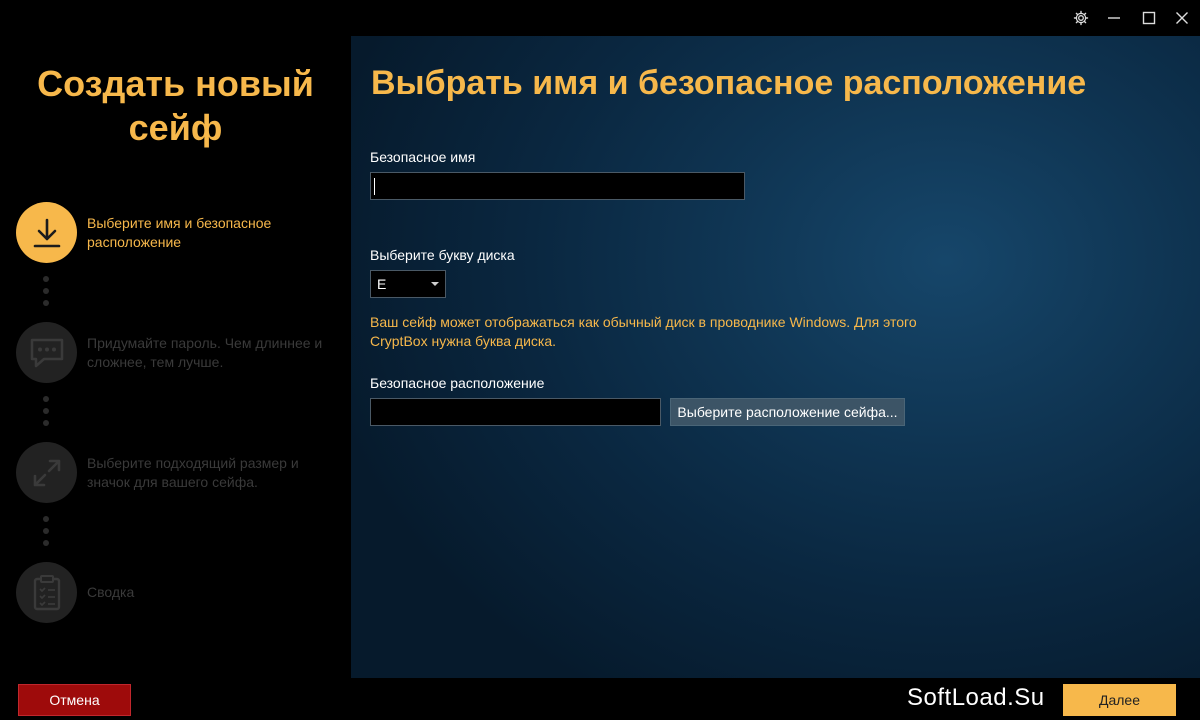 This screenshot has height=720, width=1200. Describe the element at coordinates (442, 255) in the screenshot. I see `drive-letter-label: Выберите букву диска` at that location.